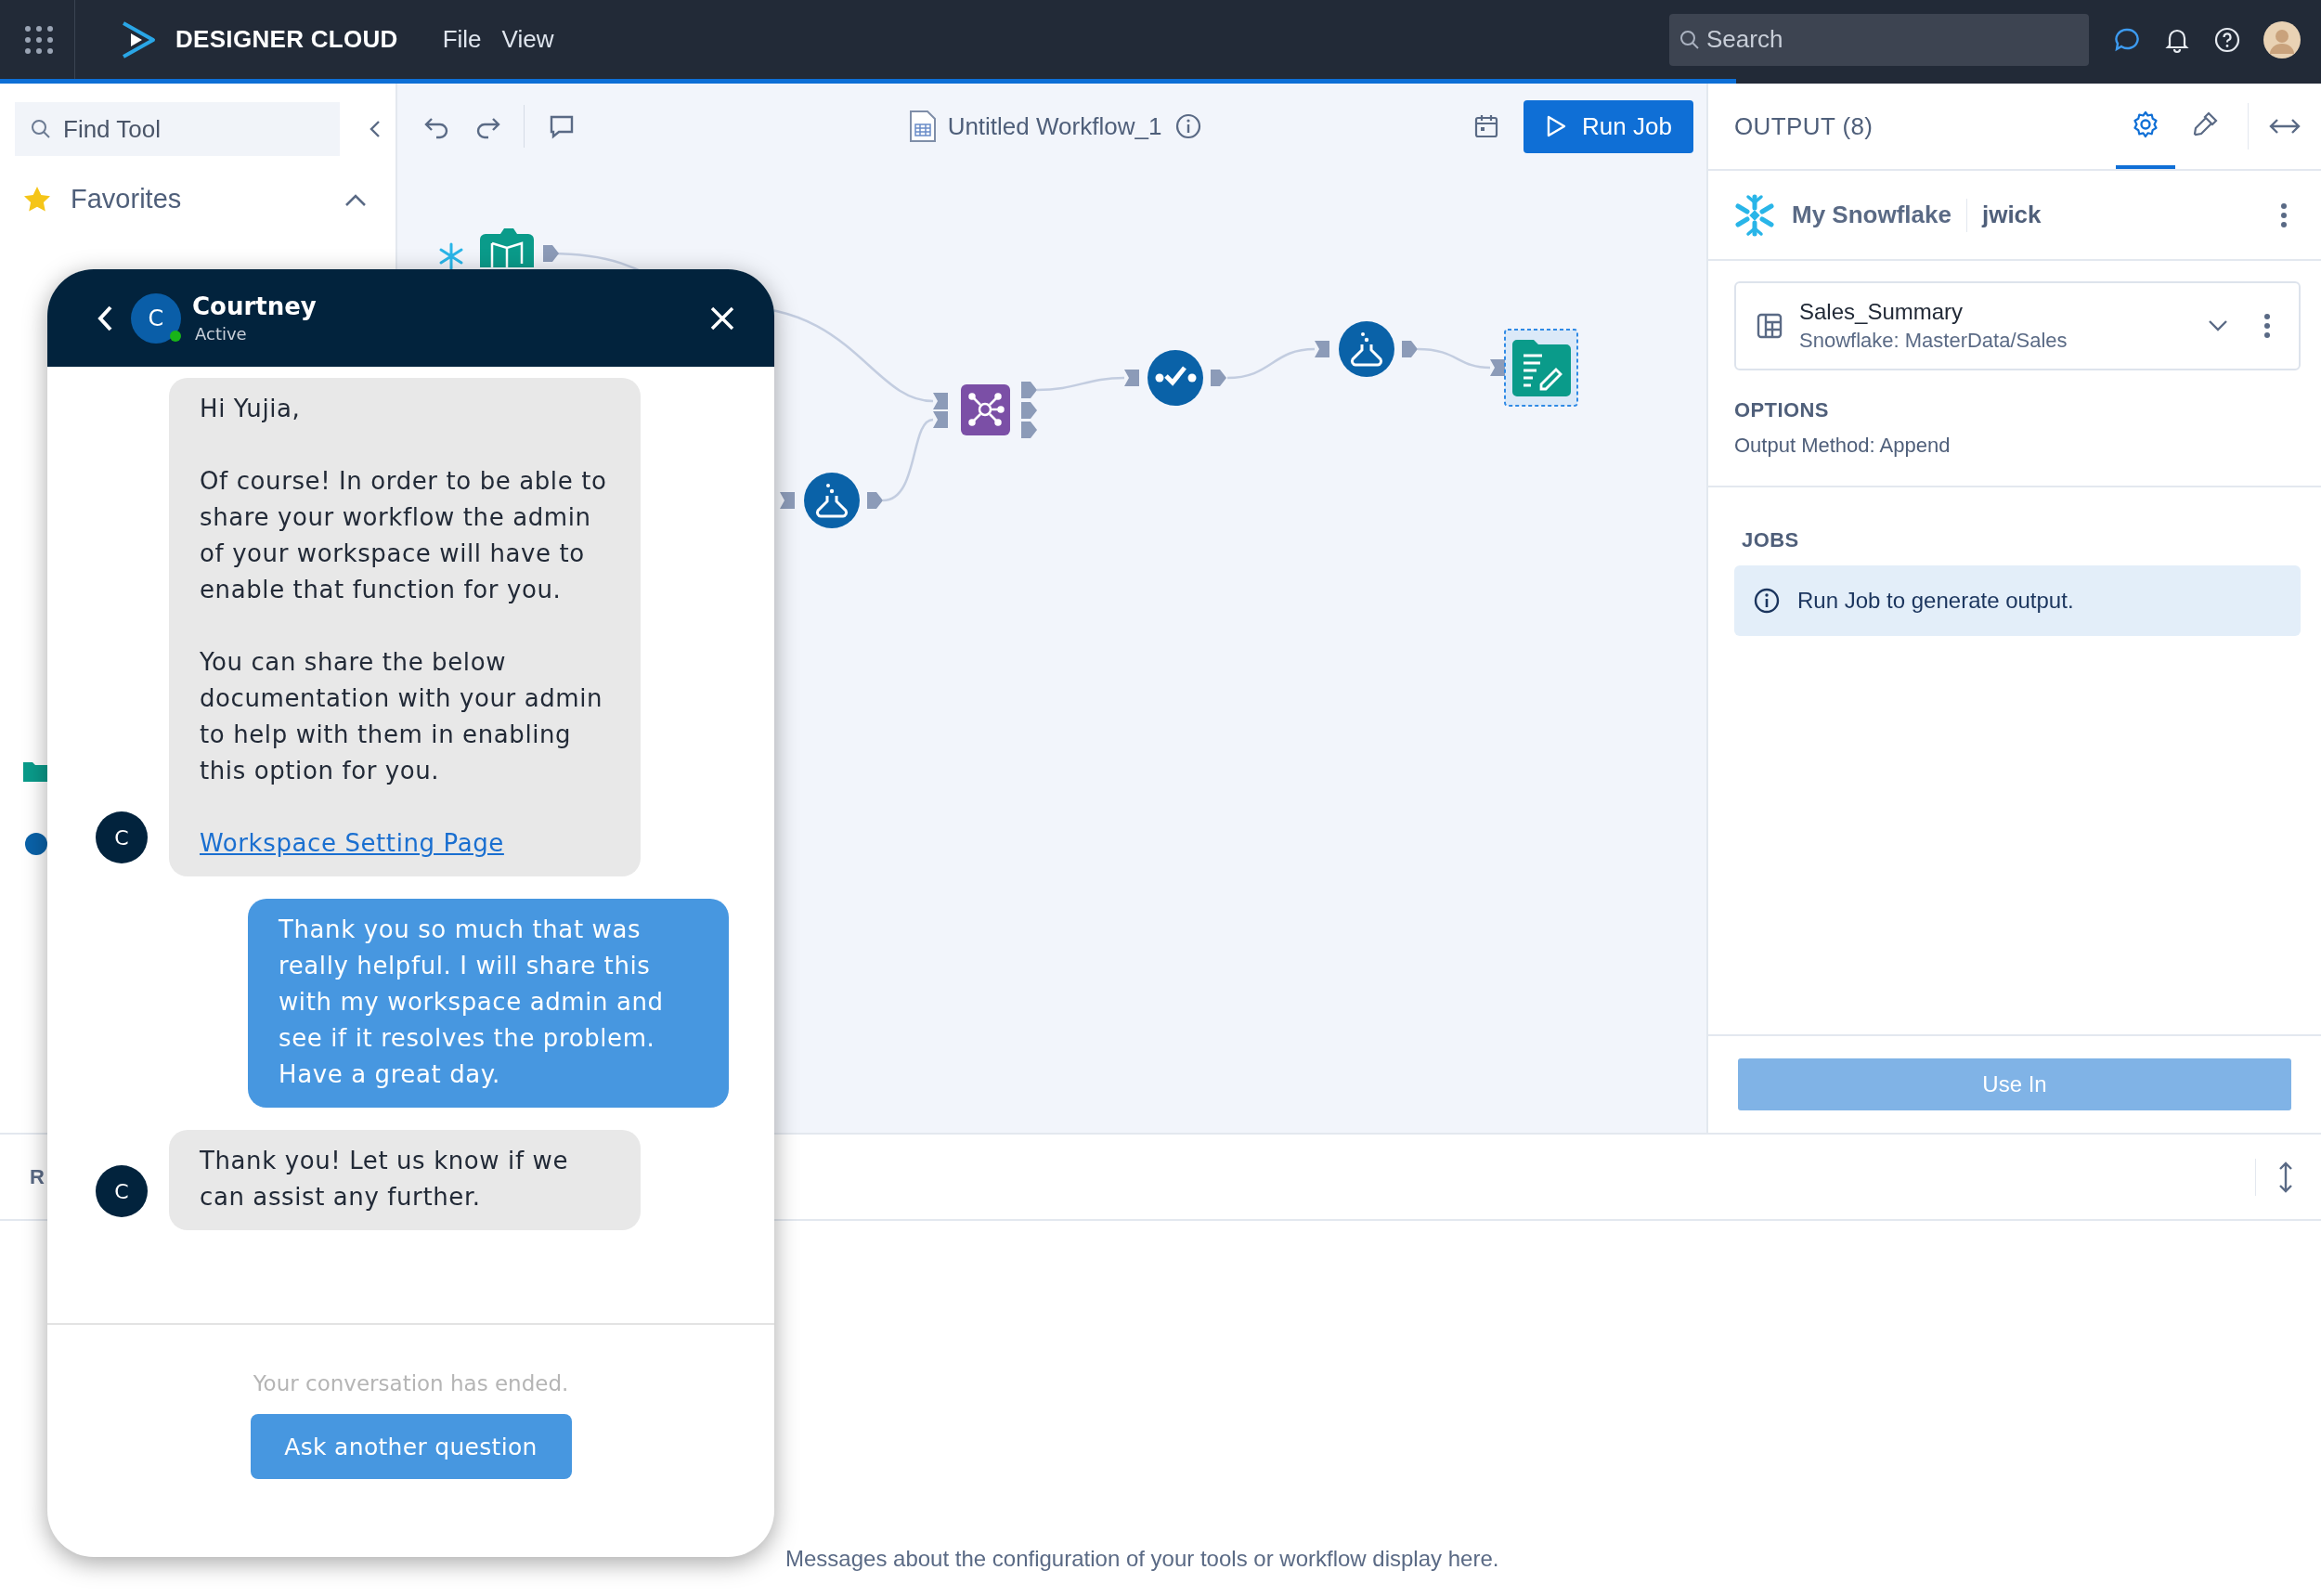  Describe the element at coordinates (1804, 126) in the screenshot. I see `panel-title: OUTPUT (8)` at that location.